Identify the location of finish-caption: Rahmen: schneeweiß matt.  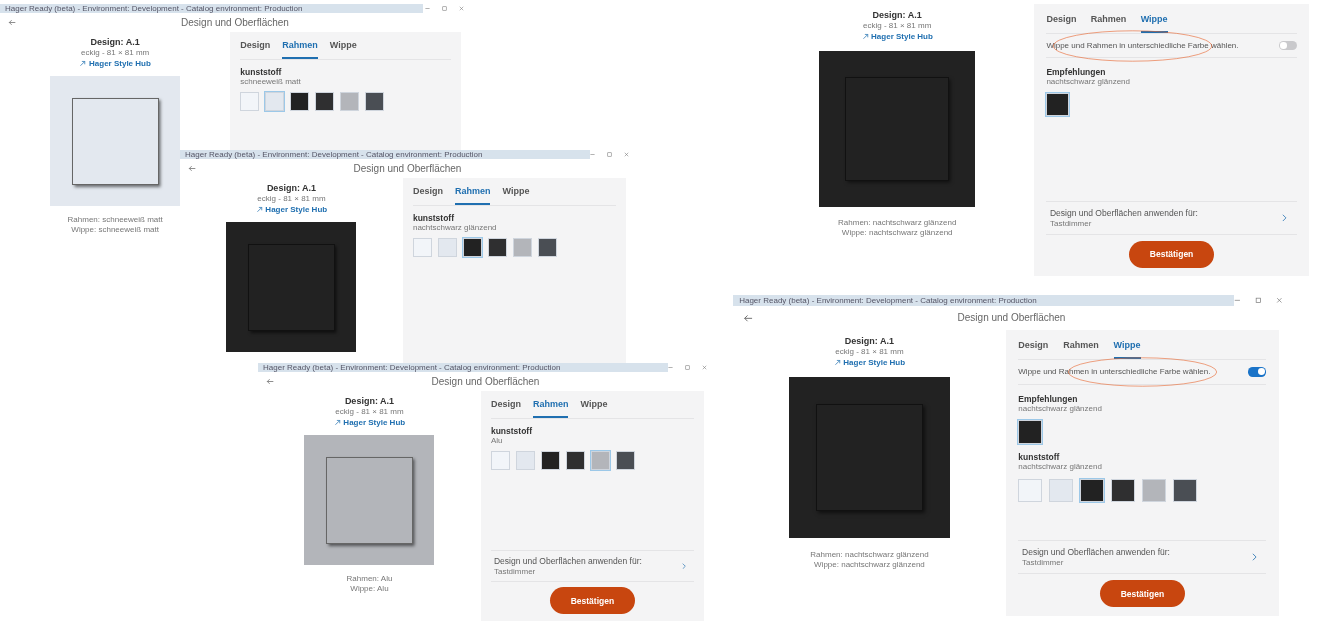
(115, 220).